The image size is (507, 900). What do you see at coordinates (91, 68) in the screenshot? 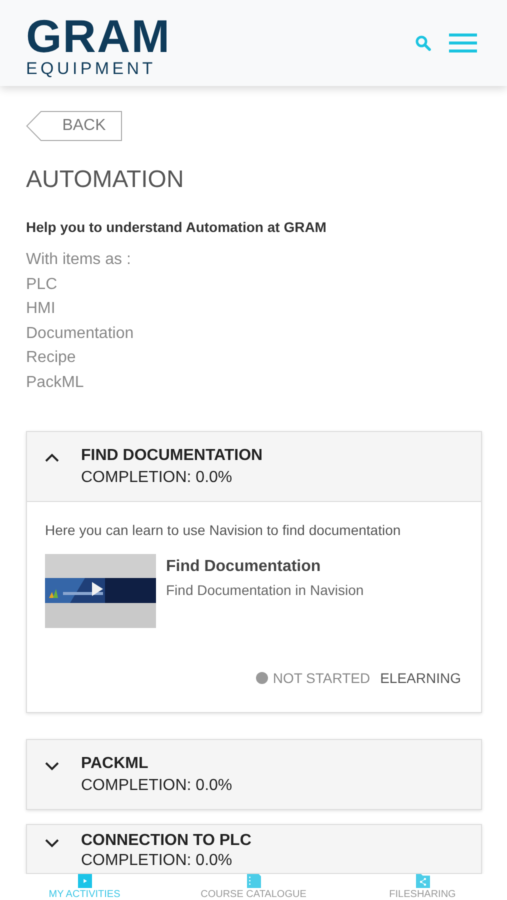
I see `logo-tagline: EQUIPMENT` at bounding box center [91, 68].